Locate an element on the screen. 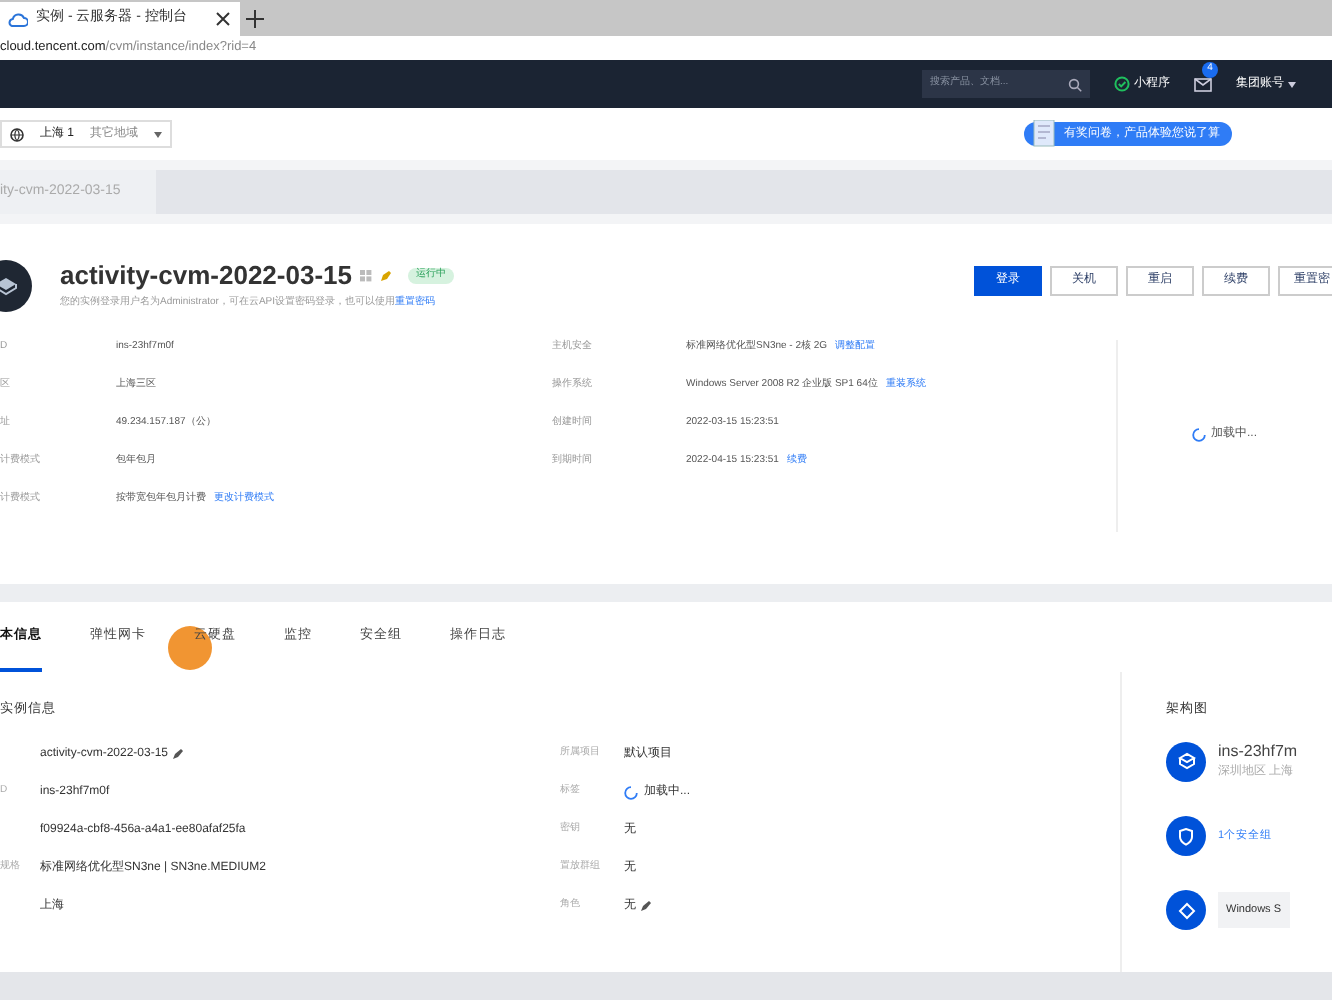 This screenshot has height=1000, width=1332. new-tab-icon is located at coordinates (255, 19).